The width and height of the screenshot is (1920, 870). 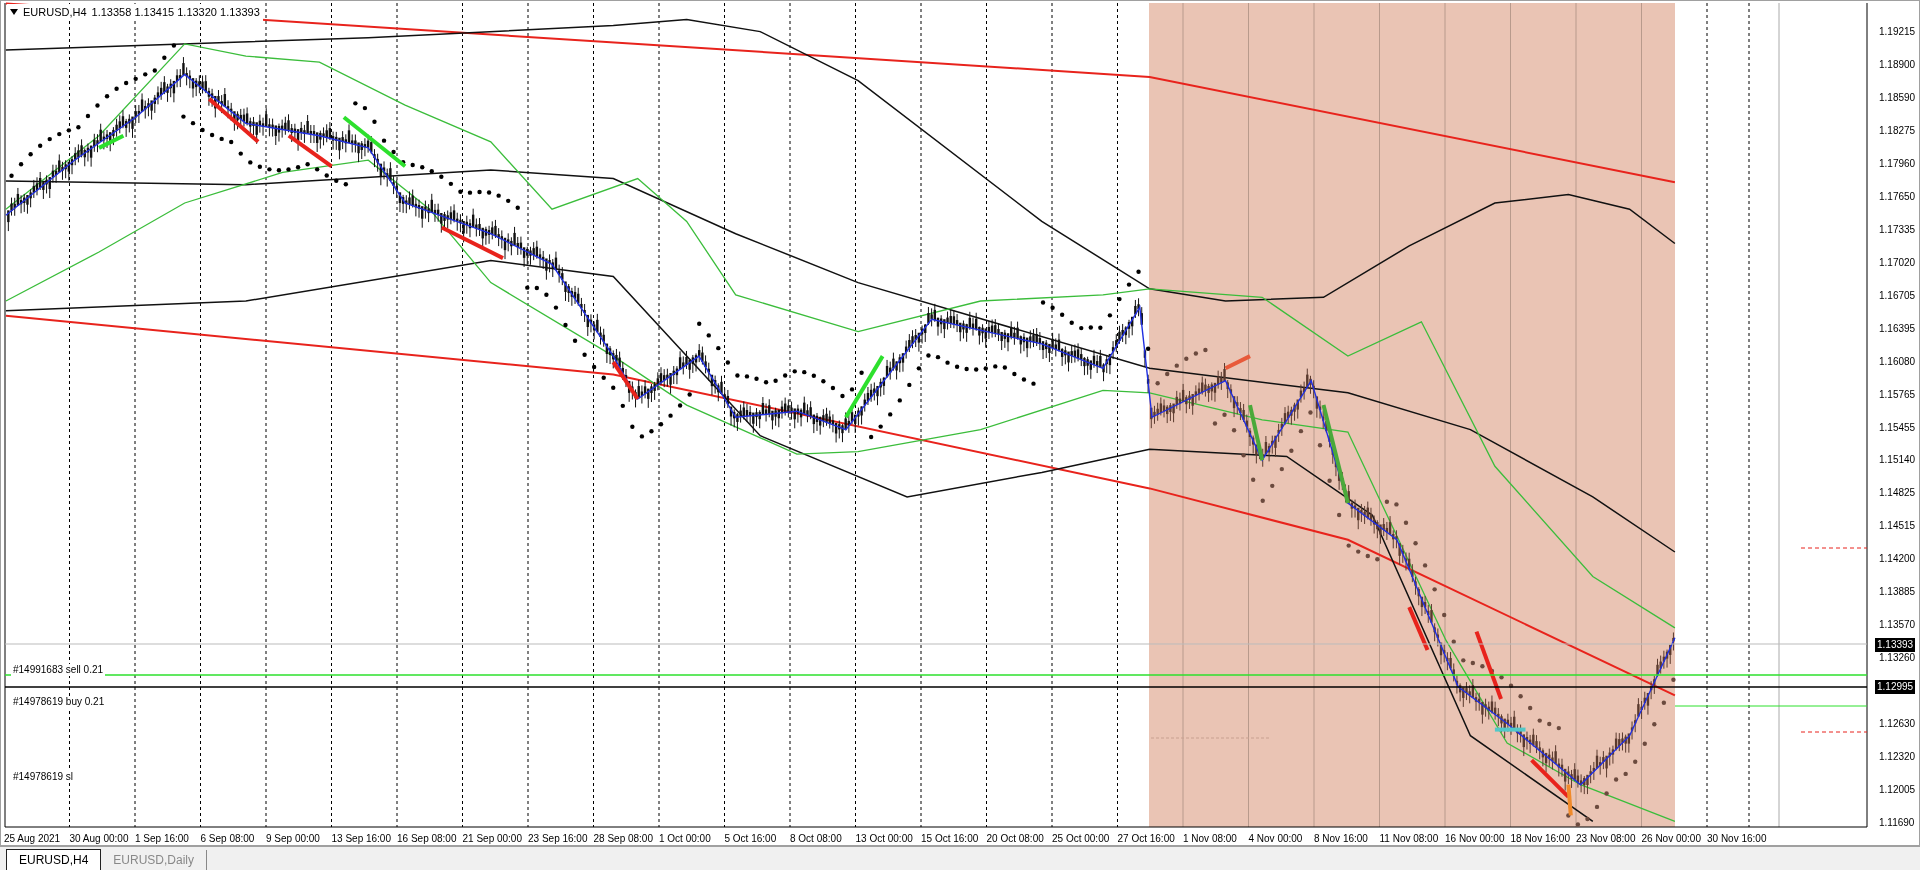 I want to click on price-tick-label: 1.15140, so click(x=1897, y=460).